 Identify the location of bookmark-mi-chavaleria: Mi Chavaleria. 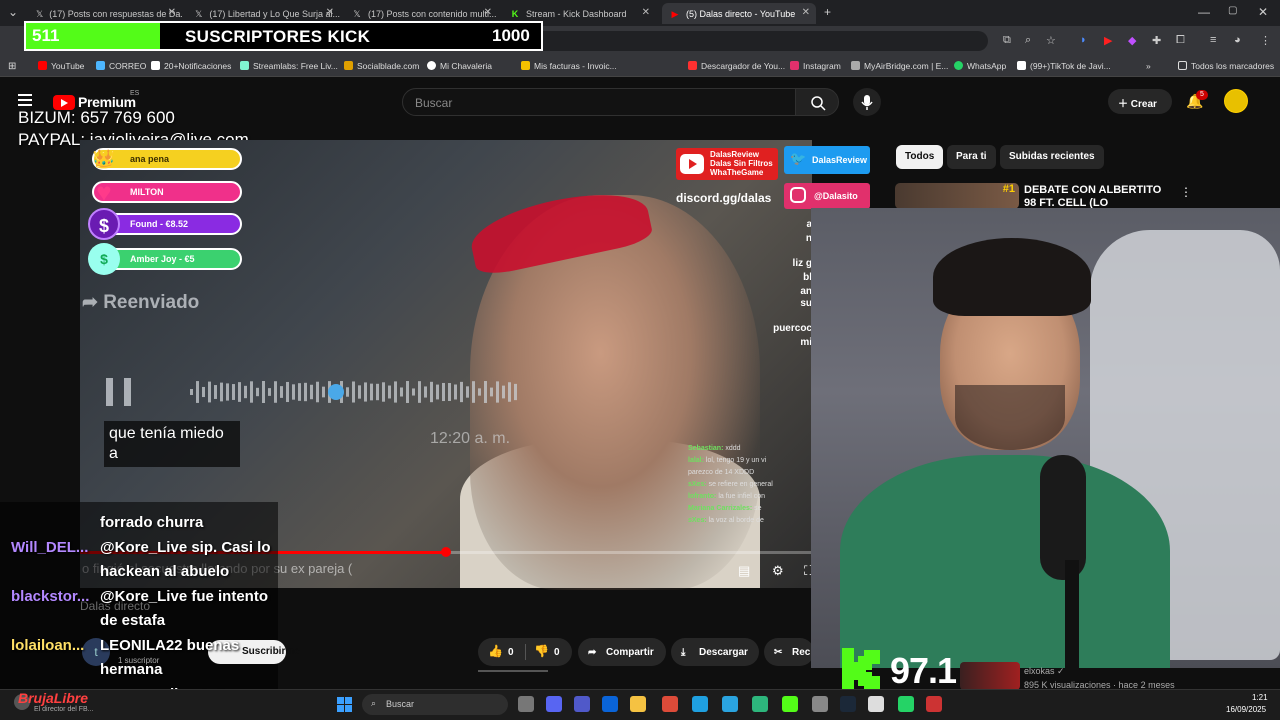
(459, 66).